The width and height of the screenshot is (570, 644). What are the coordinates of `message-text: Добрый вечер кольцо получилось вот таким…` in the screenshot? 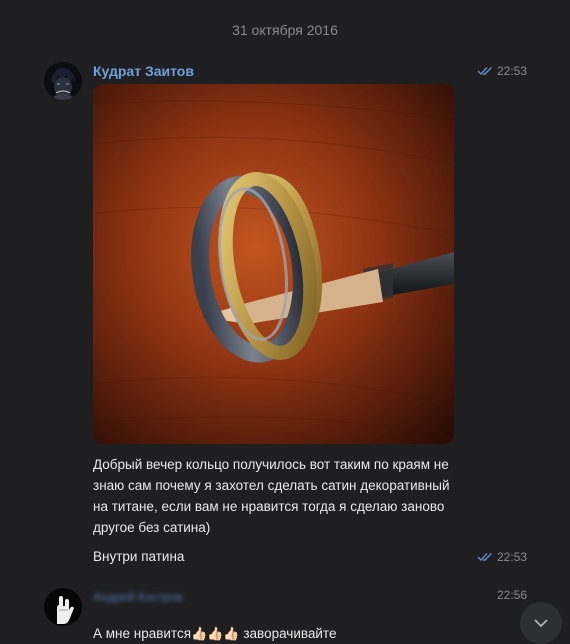 It's located at (271, 496).